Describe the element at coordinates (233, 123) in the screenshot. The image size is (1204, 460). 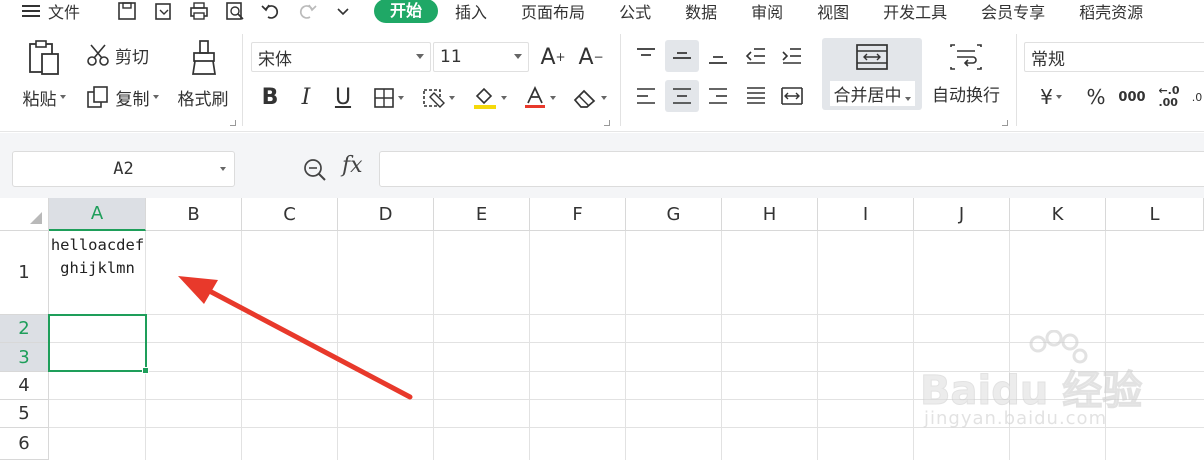
I see `clipboard-dialog-launcher` at that location.